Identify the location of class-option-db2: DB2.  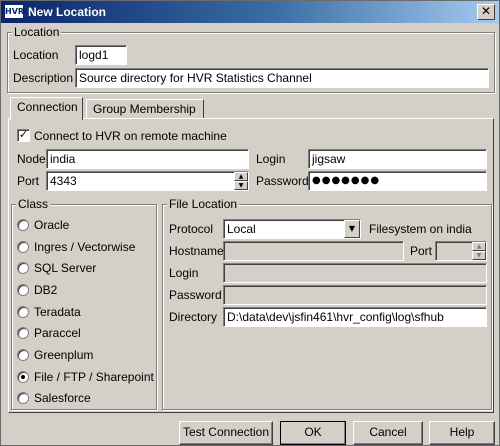
(37, 290).